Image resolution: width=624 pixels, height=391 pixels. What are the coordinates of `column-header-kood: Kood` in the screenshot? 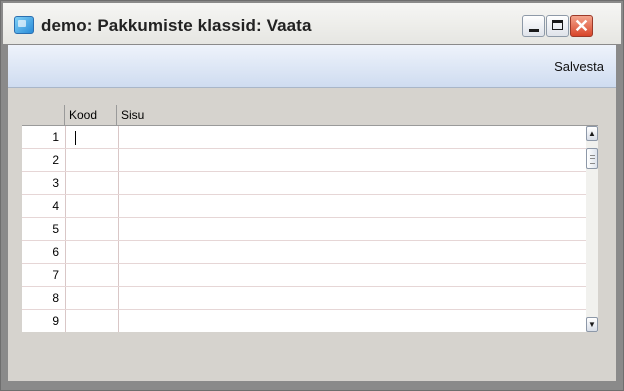 It's located at (91, 115).